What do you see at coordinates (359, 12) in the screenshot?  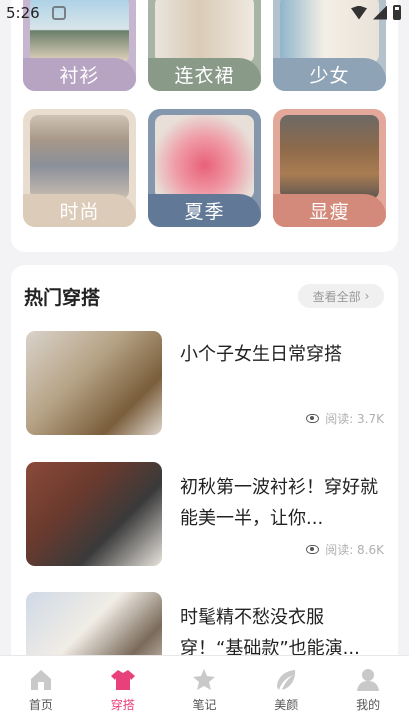 I see `wifi-icon` at bounding box center [359, 12].